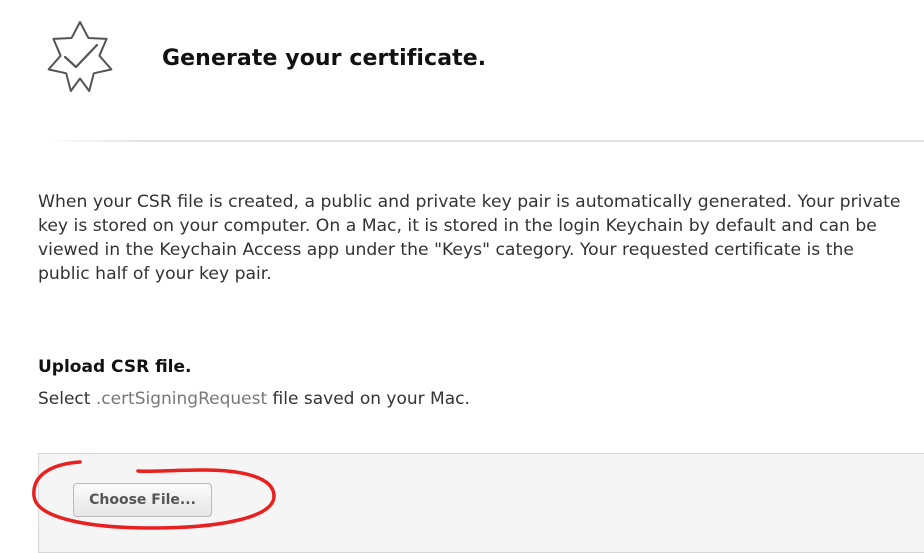  What do you see at coordinates (482, 141) in the screenshot?
I see `section-divider` at bounding box center [482, 141].